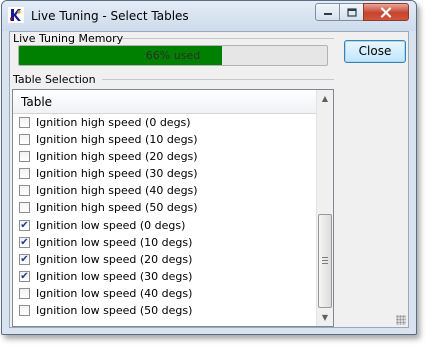  Describe the element at coordinates (111, 225) in the screenshot. I see `table-row-label: Ignition low speed (0 degs)` at that location.